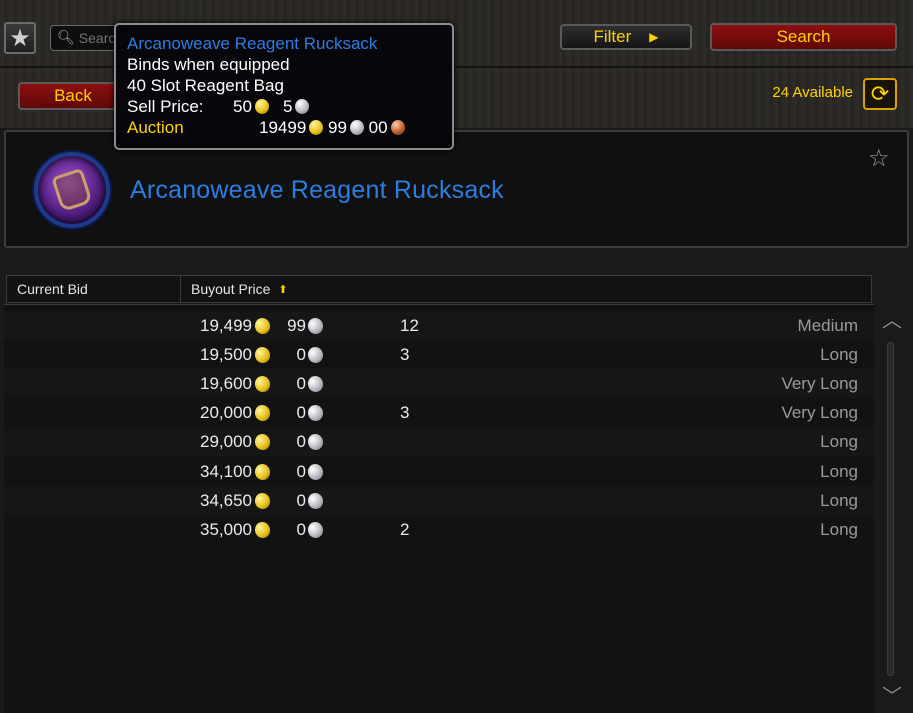 The width and height of the screenshot is (913, 713). What do you see at coordinates (439, 441) in the screenshot?
I see `table-row: 29,000 0 Long` at bounding box center [439, 441].